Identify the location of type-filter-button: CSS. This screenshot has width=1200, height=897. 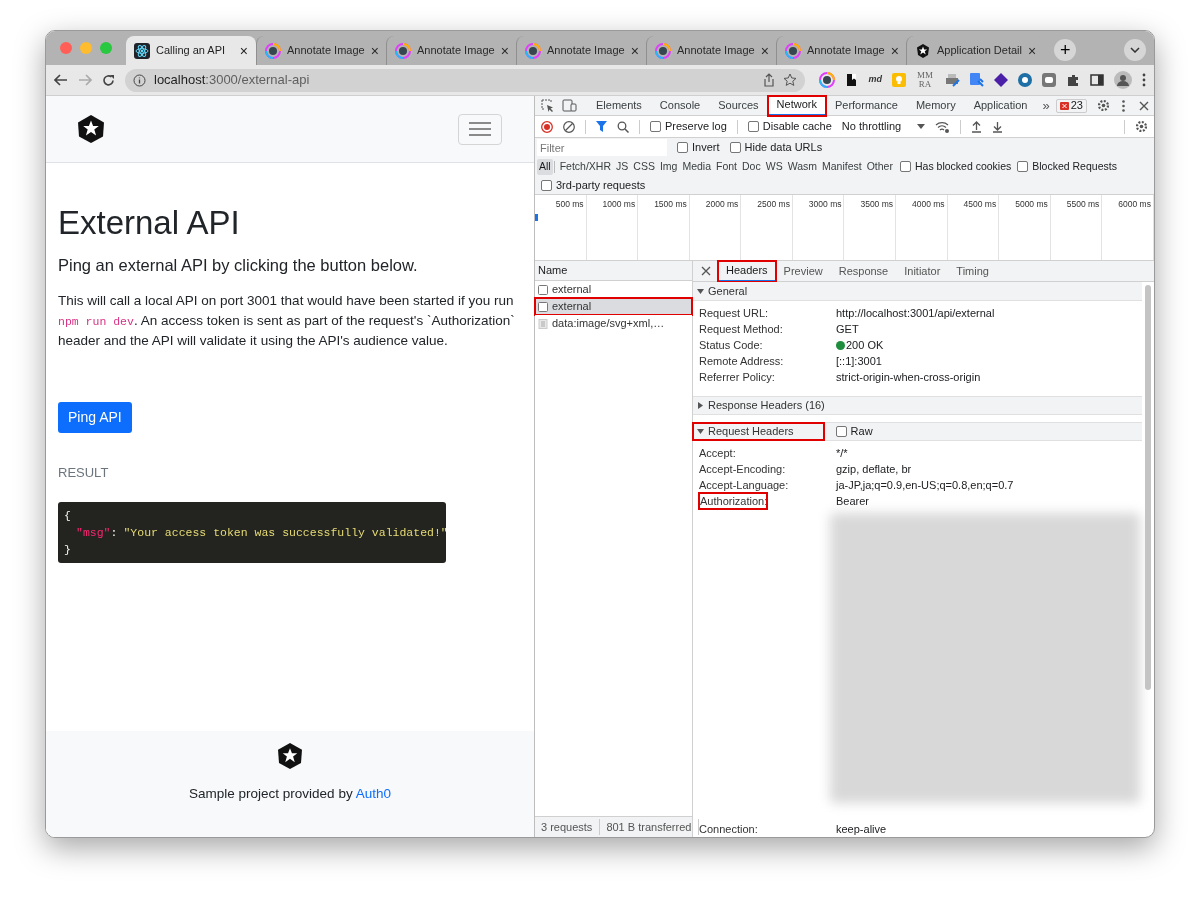
(644, 166).